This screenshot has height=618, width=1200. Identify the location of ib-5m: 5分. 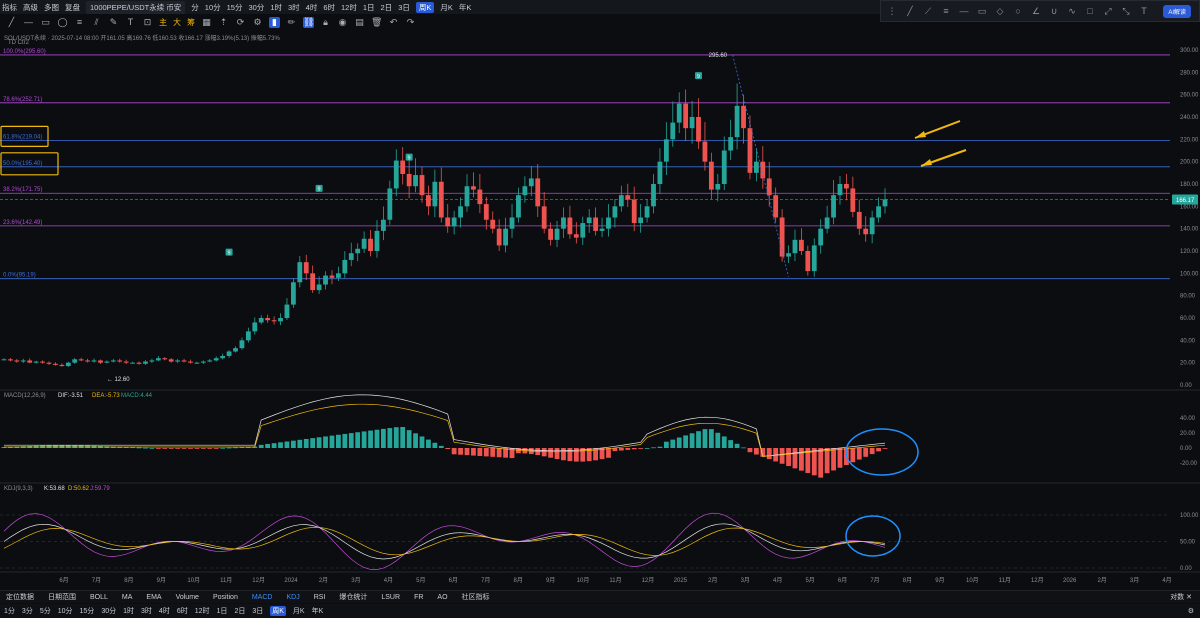
(45, 611).